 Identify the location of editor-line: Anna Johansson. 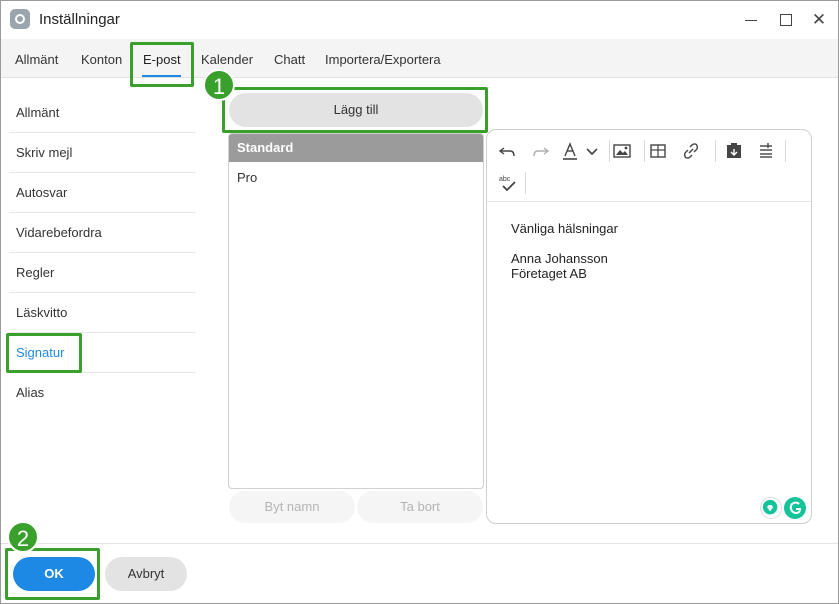
(559, 258).